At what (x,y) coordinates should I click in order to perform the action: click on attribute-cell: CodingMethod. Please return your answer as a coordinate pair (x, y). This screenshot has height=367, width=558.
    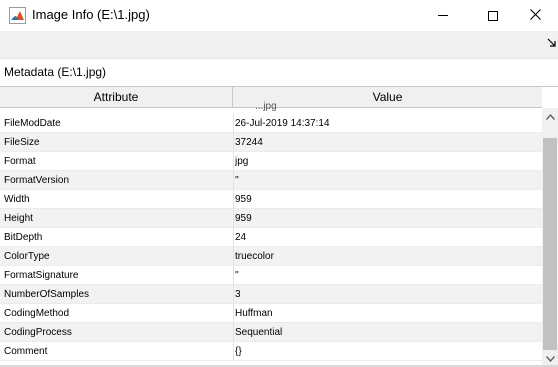
    Looking at the image, I should click on (118, 313).